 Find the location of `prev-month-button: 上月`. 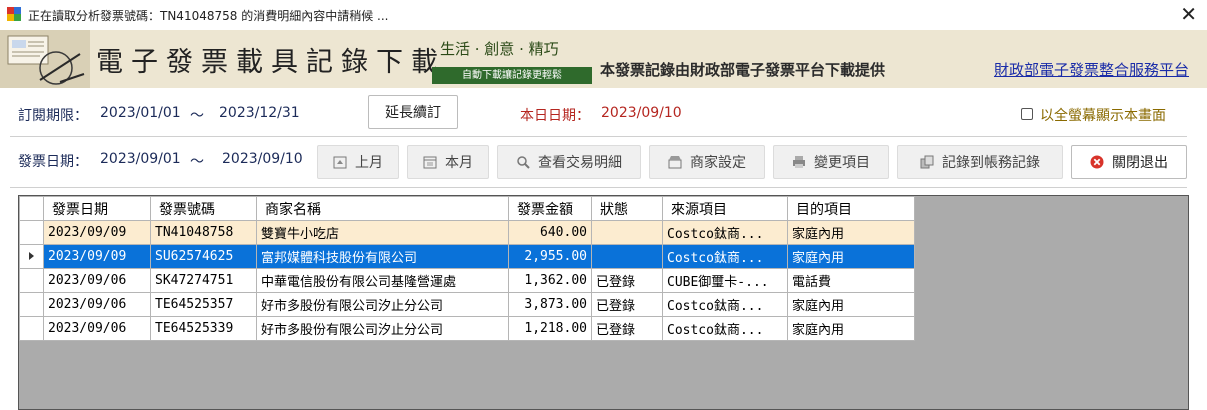

prev-month-button: 上月 is located at coordinates (358, 162).